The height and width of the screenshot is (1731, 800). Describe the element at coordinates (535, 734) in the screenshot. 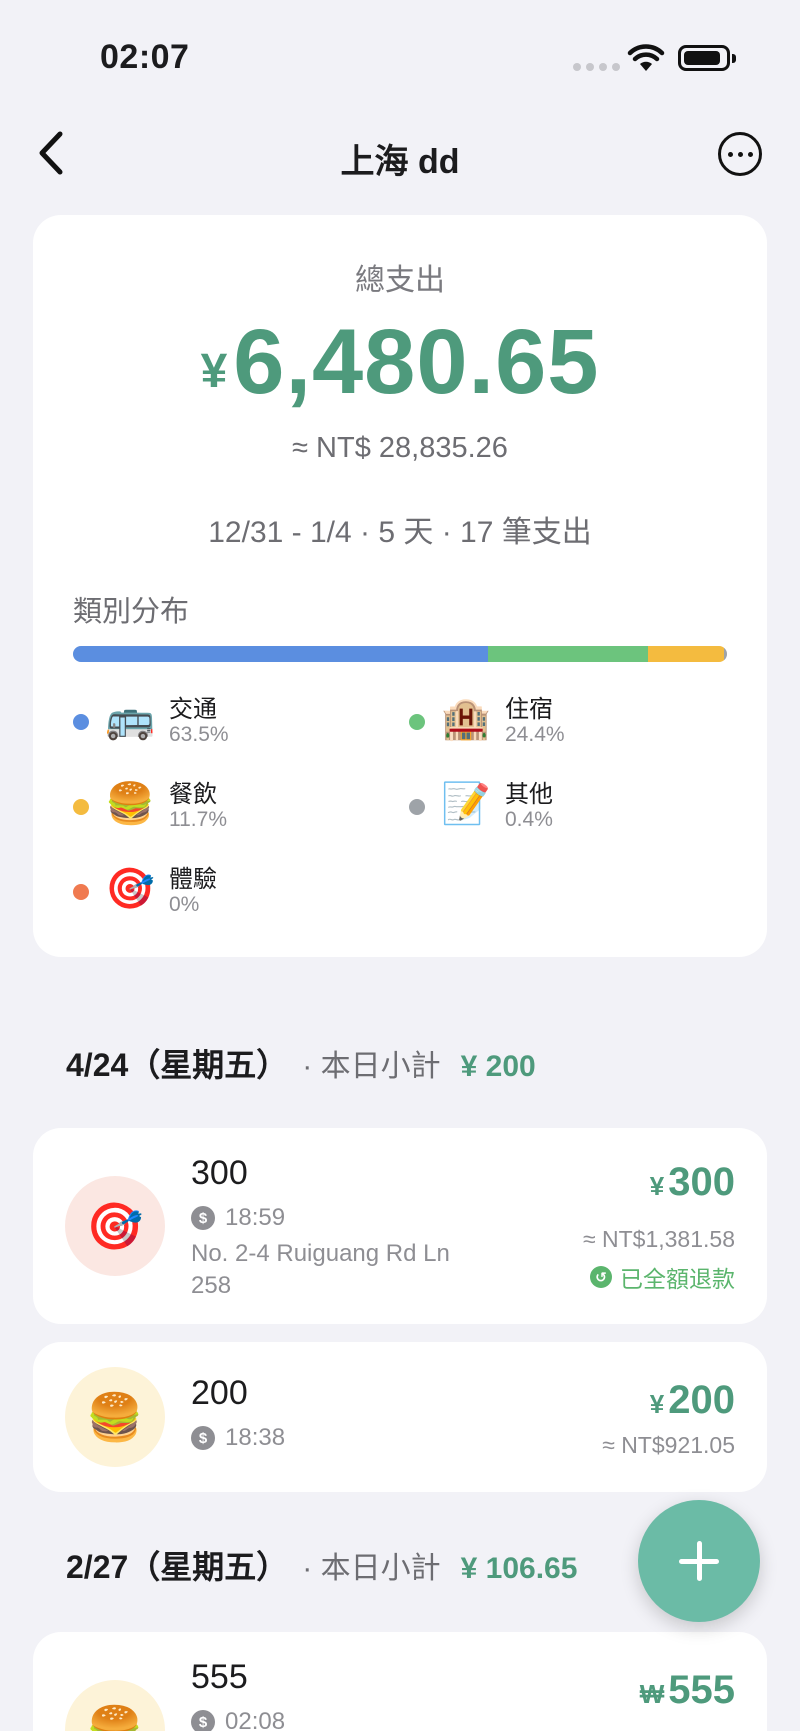

I see `legend-pct: 24.4%` at that location.